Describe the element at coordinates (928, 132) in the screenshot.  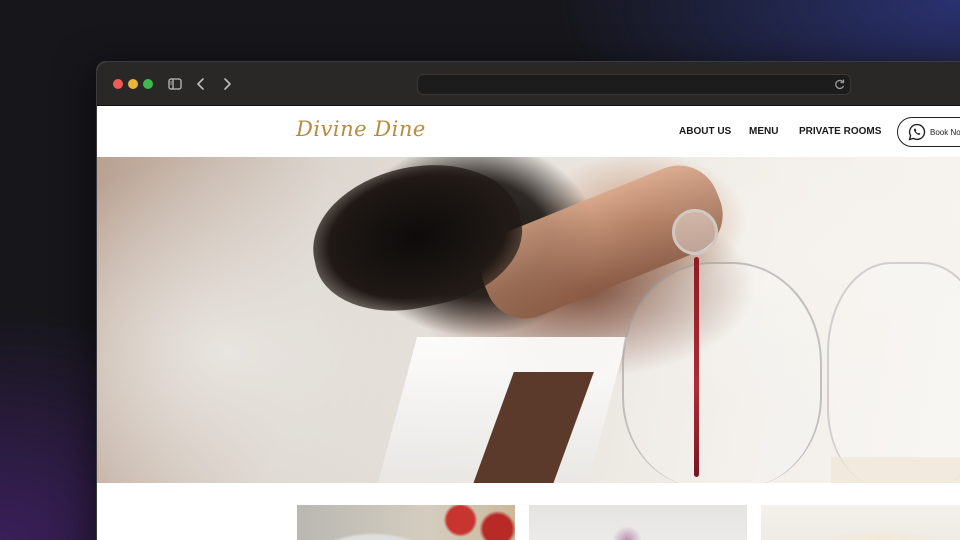
I see `book-now-button: Book No` at that location.